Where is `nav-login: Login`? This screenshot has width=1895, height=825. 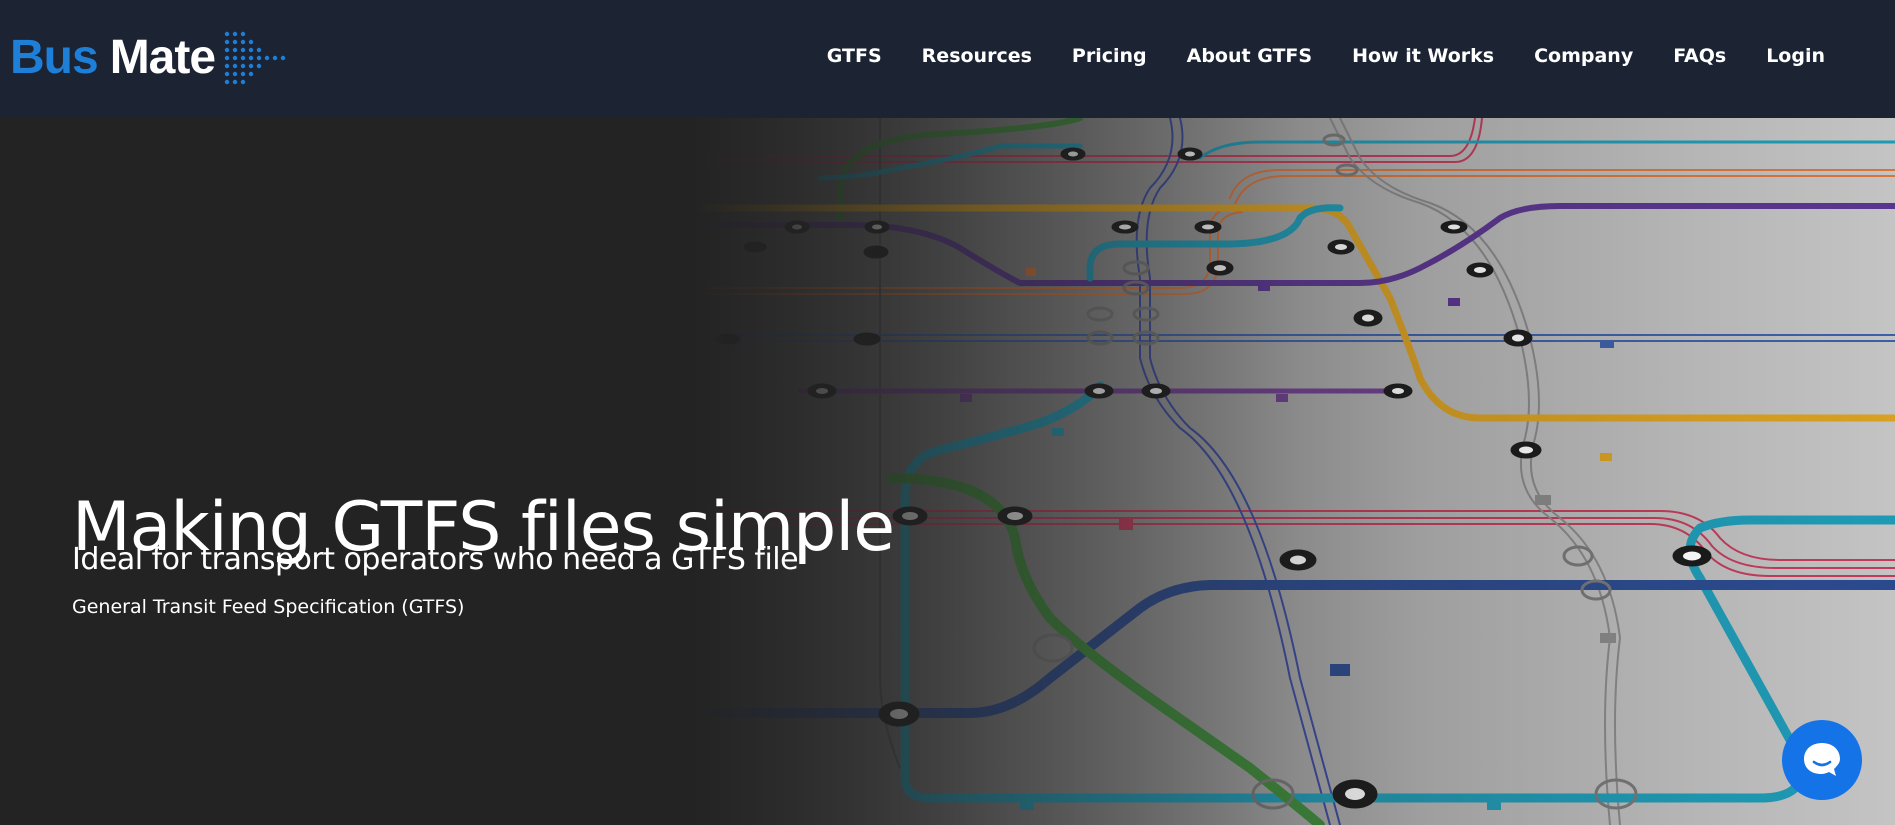 nav-login: Login is located at coordinates (1795, 56).